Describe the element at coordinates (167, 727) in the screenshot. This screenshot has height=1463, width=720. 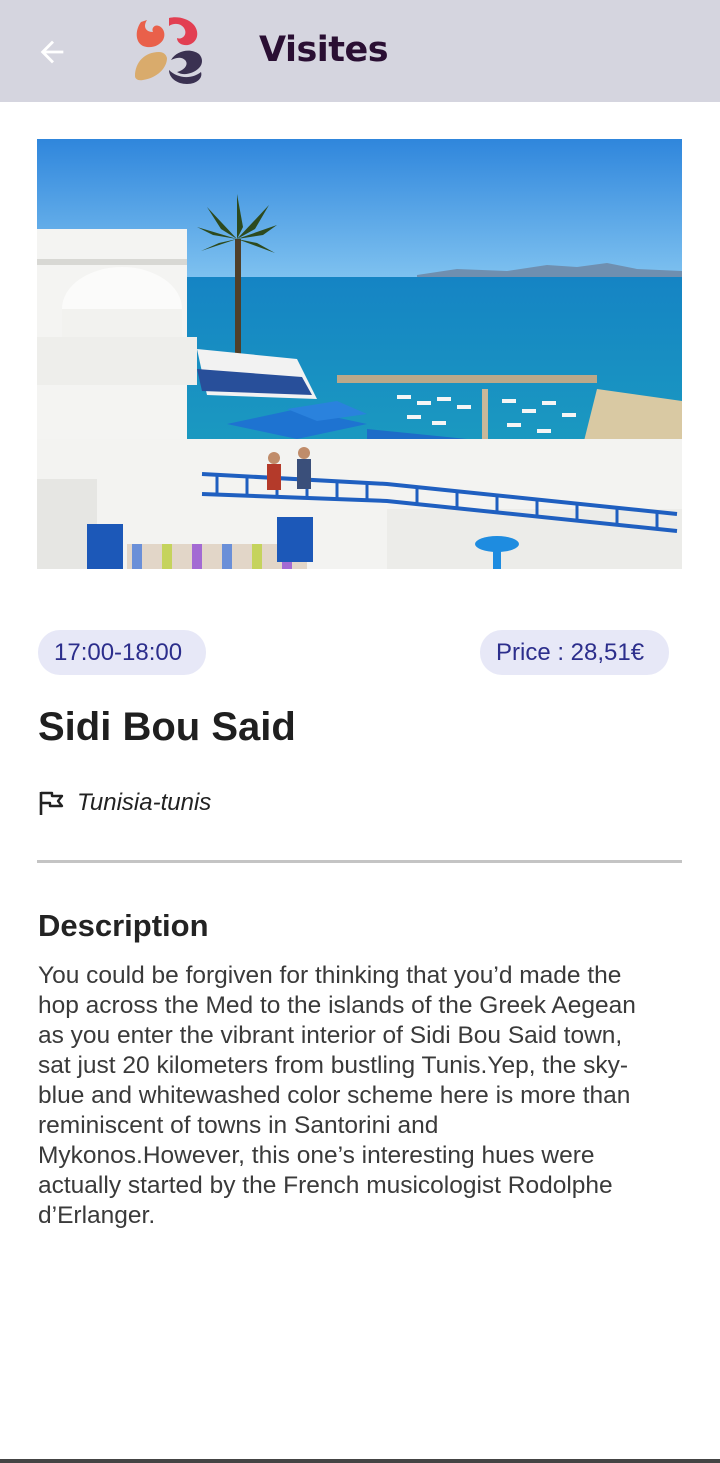
I see `visit-title: Sidi Bou Said` at that location.